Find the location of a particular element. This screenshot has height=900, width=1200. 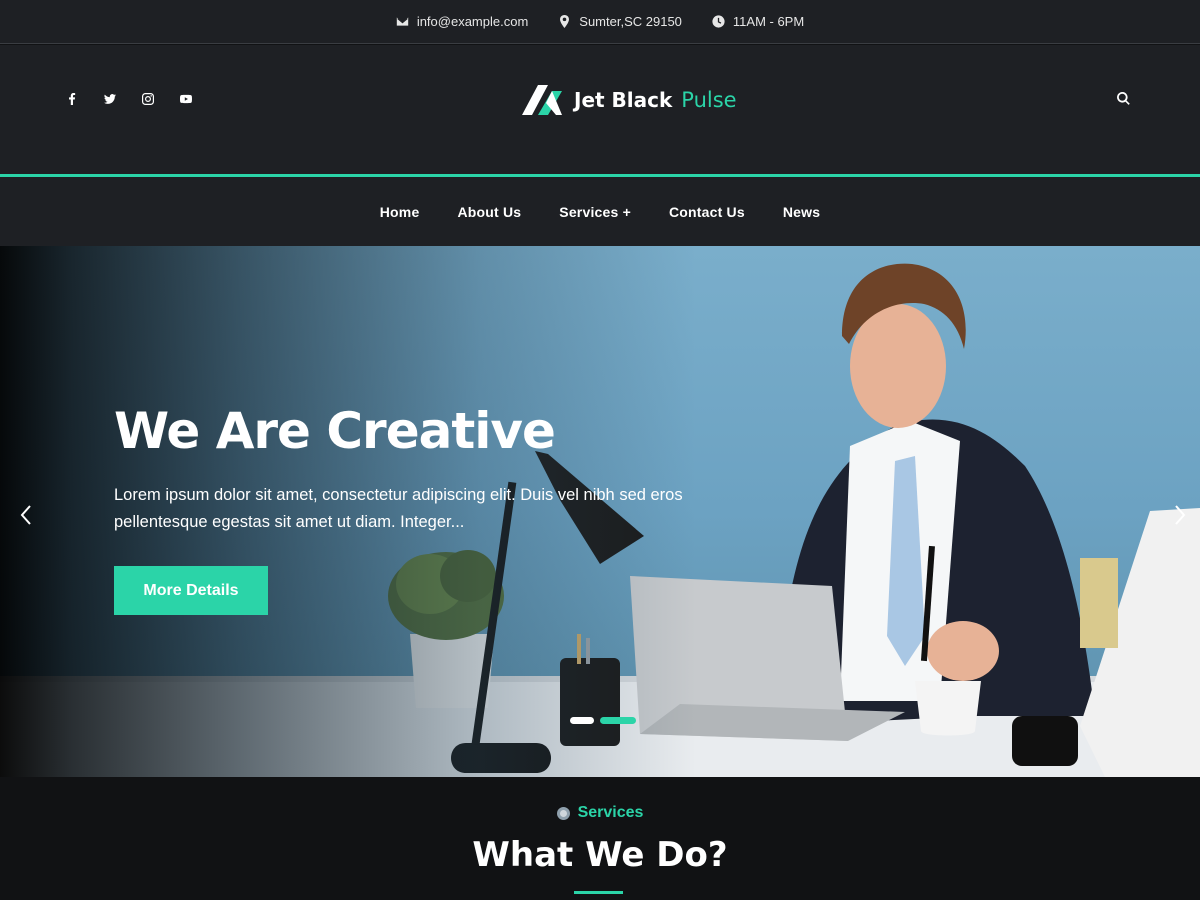

nav-item-home: Home is located at coordinates (400, 212).